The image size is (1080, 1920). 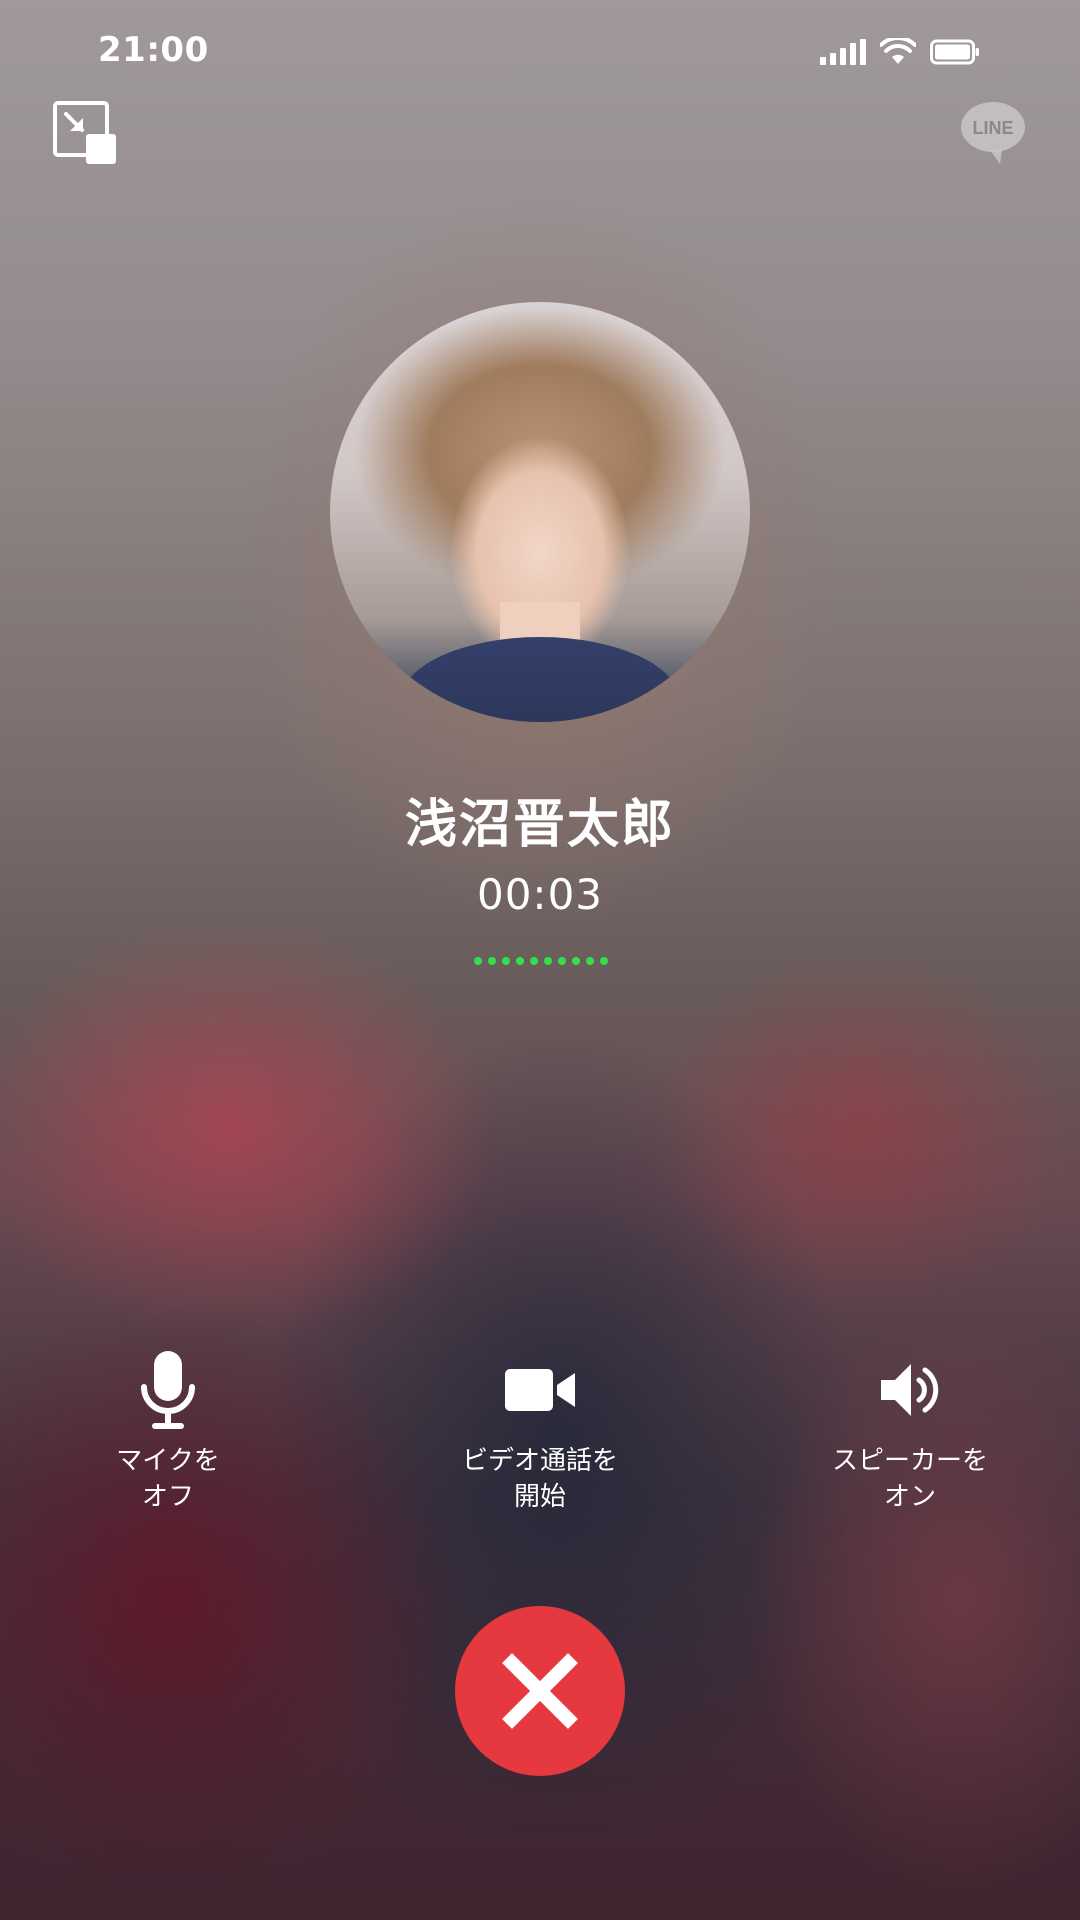 I want to click on minimize-pip-icon, so click(x=84, y=132).